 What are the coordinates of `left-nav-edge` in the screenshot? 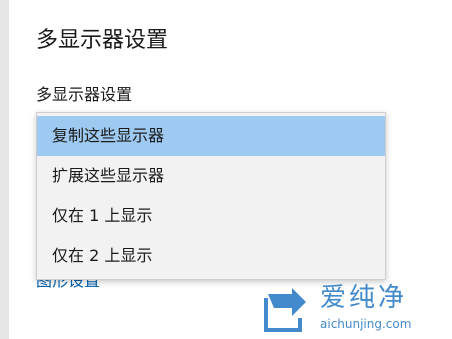 It's located at (4, 169).